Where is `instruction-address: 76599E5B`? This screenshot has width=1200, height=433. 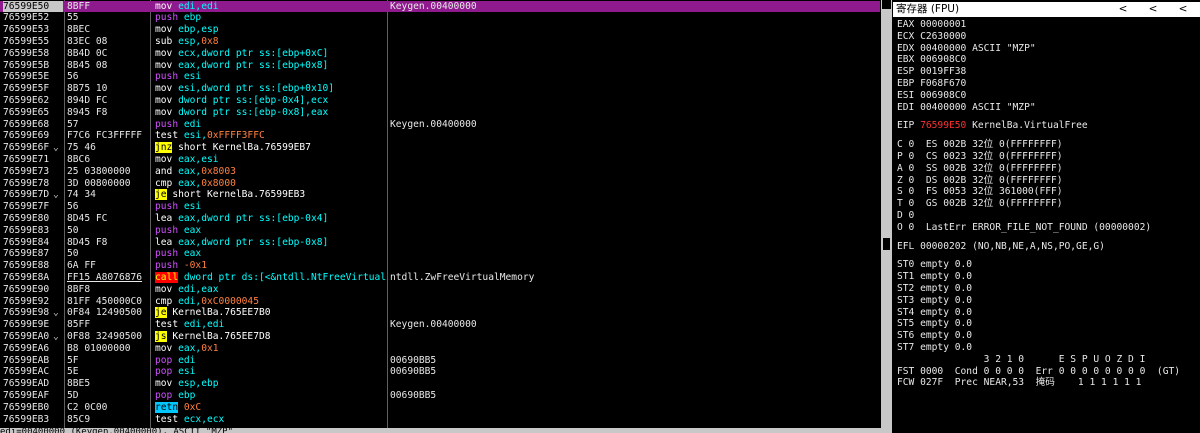
instruction-address: 76599E5B is located at coordinates (26, 65).